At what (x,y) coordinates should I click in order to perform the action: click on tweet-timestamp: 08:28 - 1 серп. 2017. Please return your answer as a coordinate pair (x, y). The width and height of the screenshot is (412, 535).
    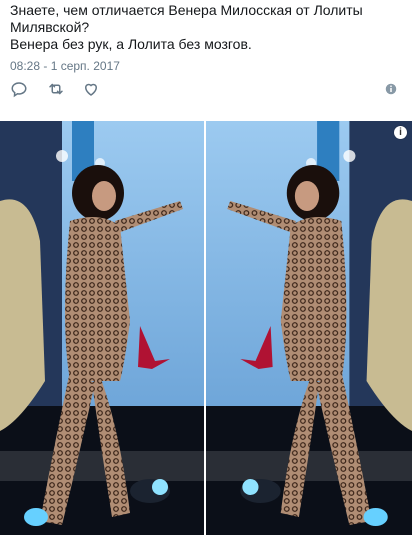
    Looking at the image, I should click on (65, 66).